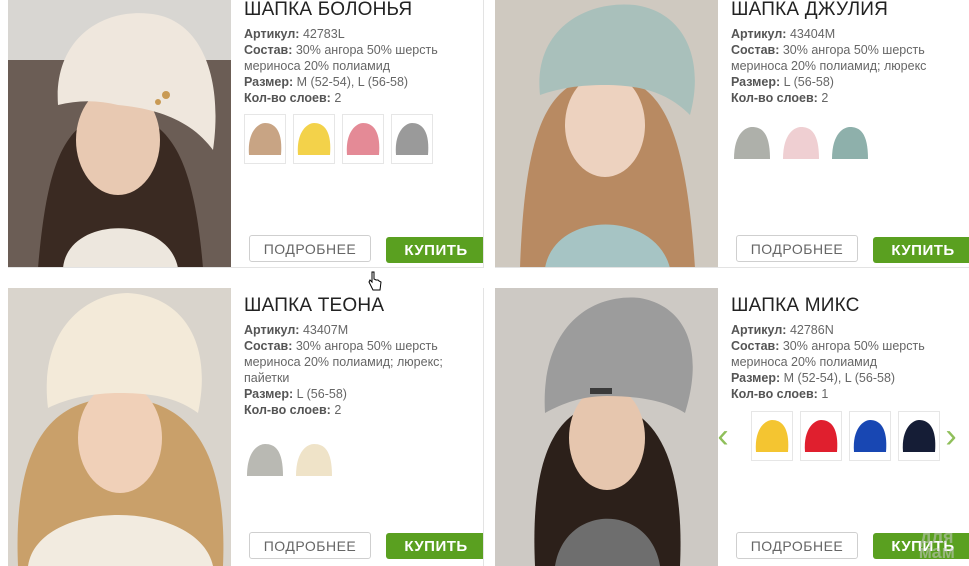 This screenshot has height=566, width=969. Describe the element at coordinates (325, 330) in the screenshot. I see `article-value: 43407M` at that location.